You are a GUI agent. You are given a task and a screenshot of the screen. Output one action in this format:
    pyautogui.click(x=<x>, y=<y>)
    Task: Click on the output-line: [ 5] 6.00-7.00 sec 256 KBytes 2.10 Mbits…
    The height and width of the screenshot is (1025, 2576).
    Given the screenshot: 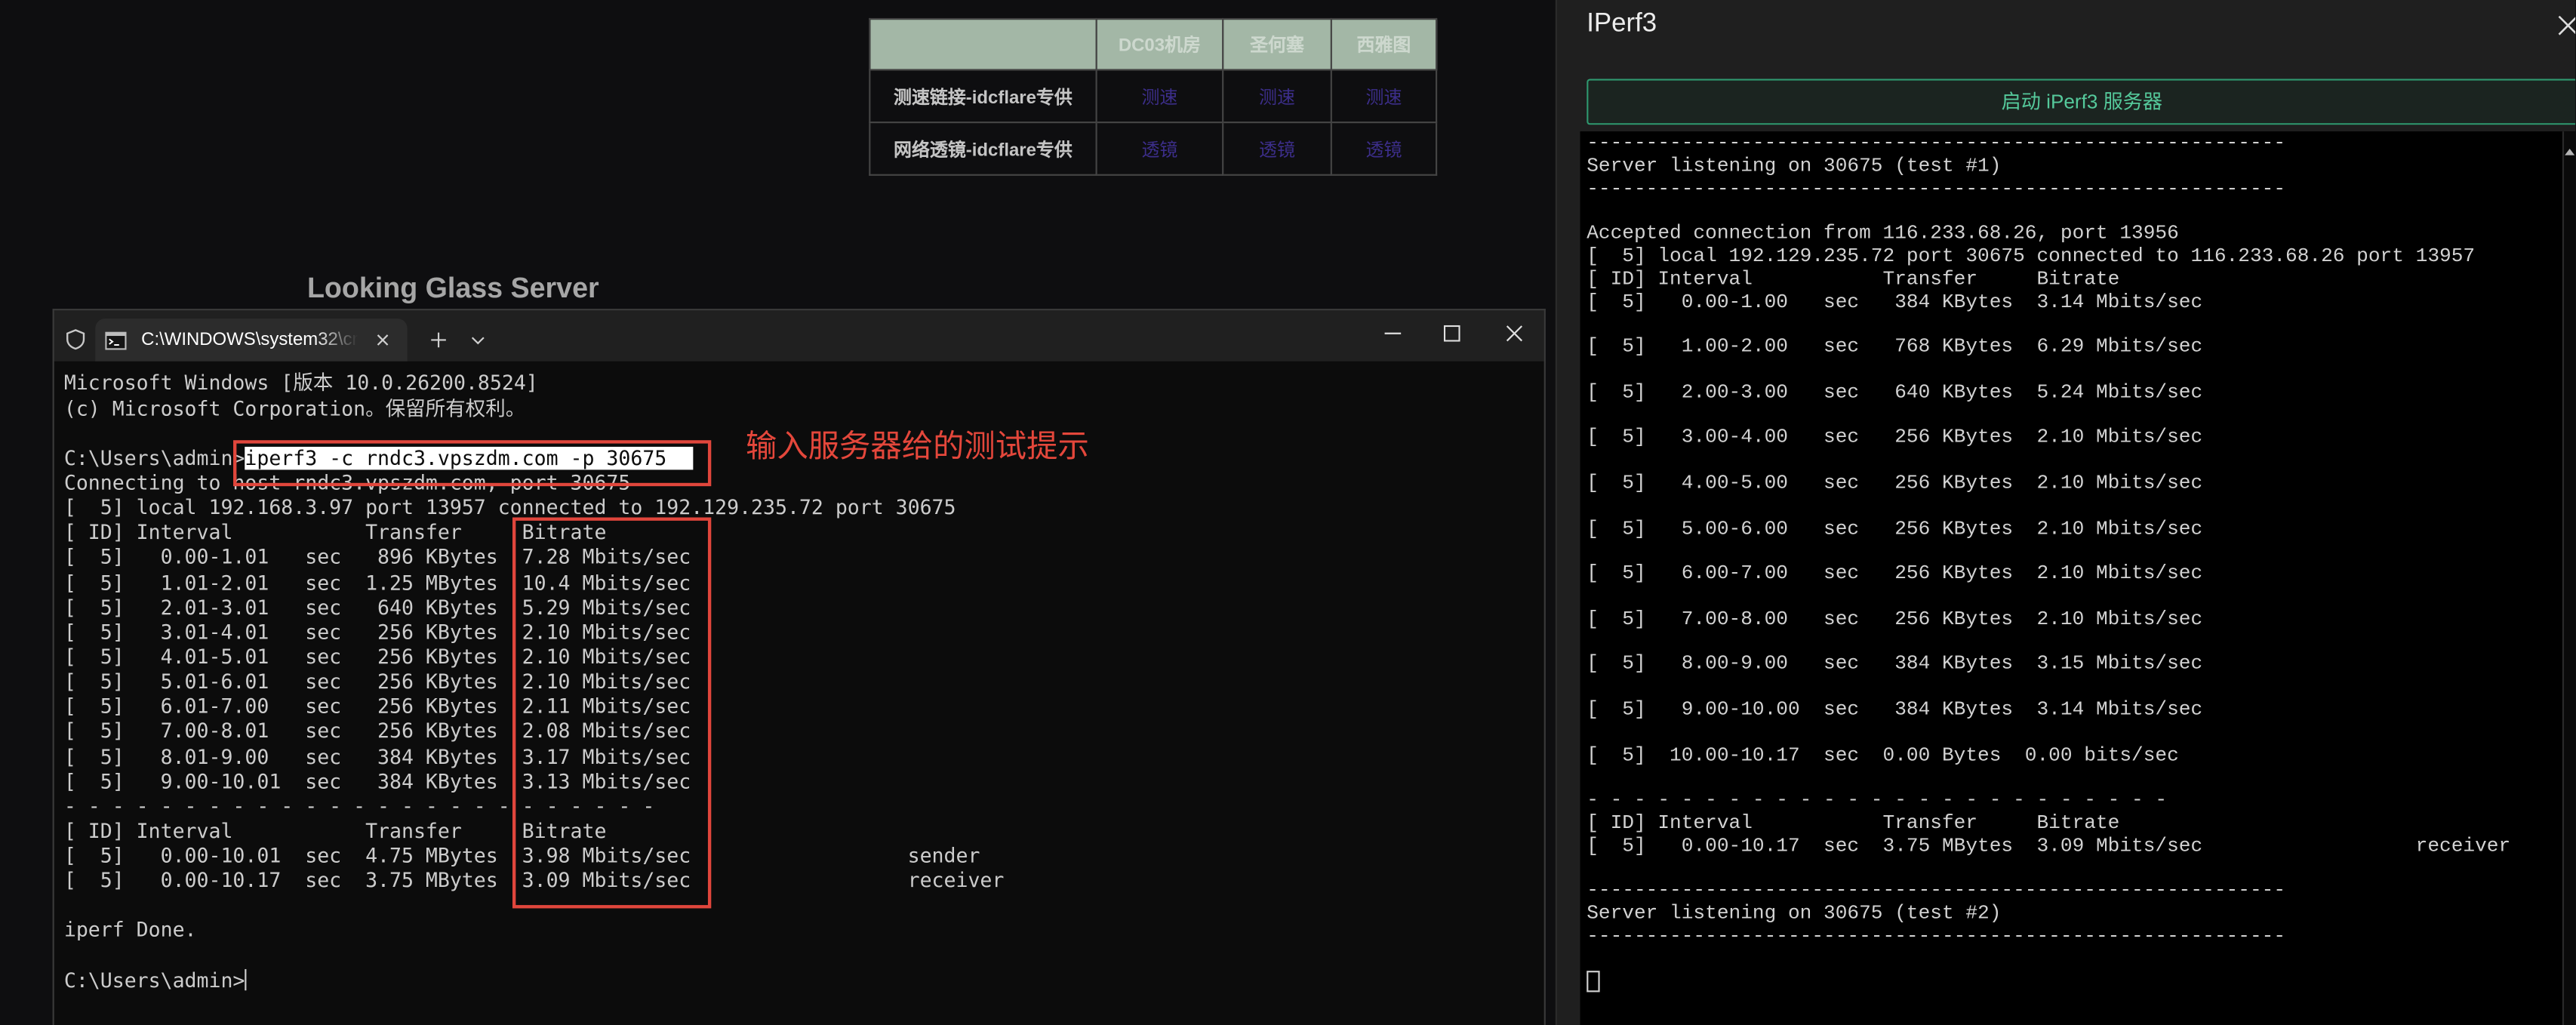 What is the action you would take?
    pyautogui.click(x=1895, y=574)
    